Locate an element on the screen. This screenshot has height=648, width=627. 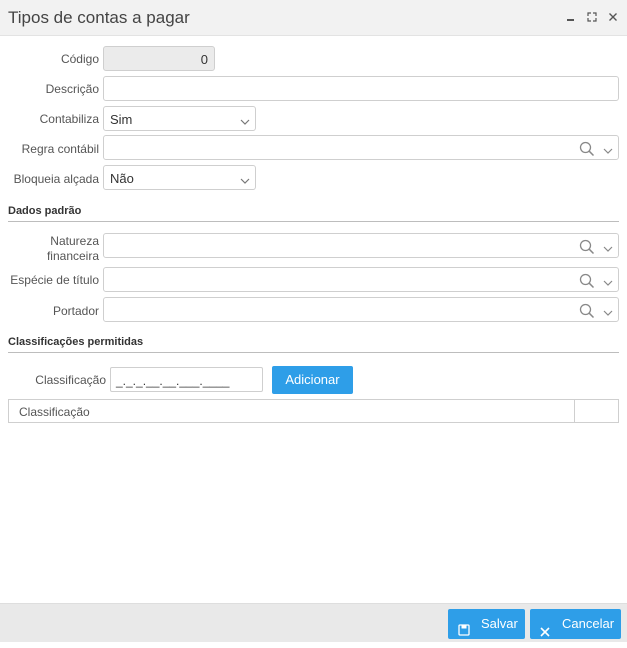
natureza-financeira-label: Natureza financeira is located at coordinates (59, 249).